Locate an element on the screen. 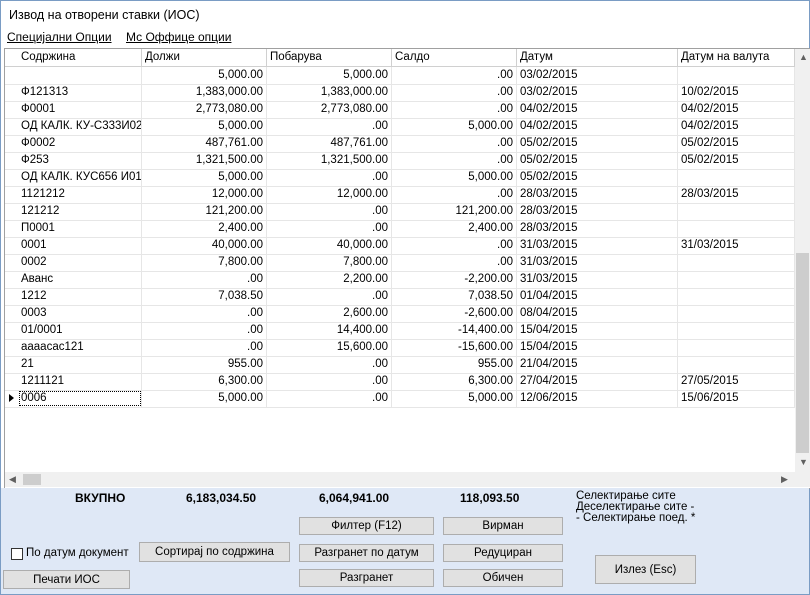 This screenshot has width=810, height=595. col-pobaruva-cell: 12,000.00 is located at coordinates (329, 194).